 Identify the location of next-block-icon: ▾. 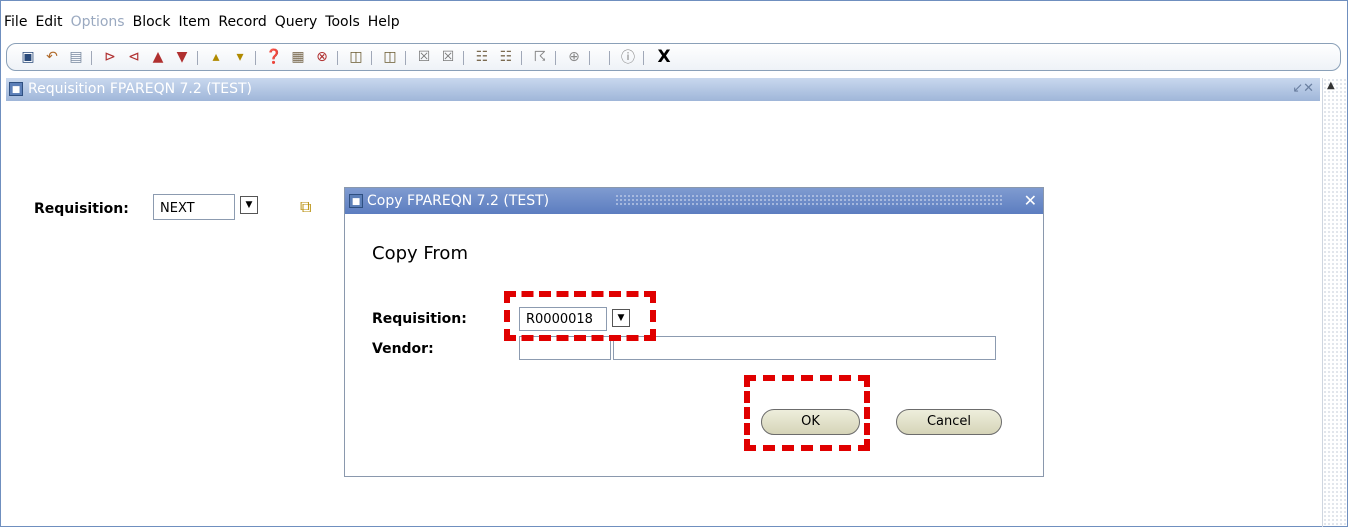
(240, 57).